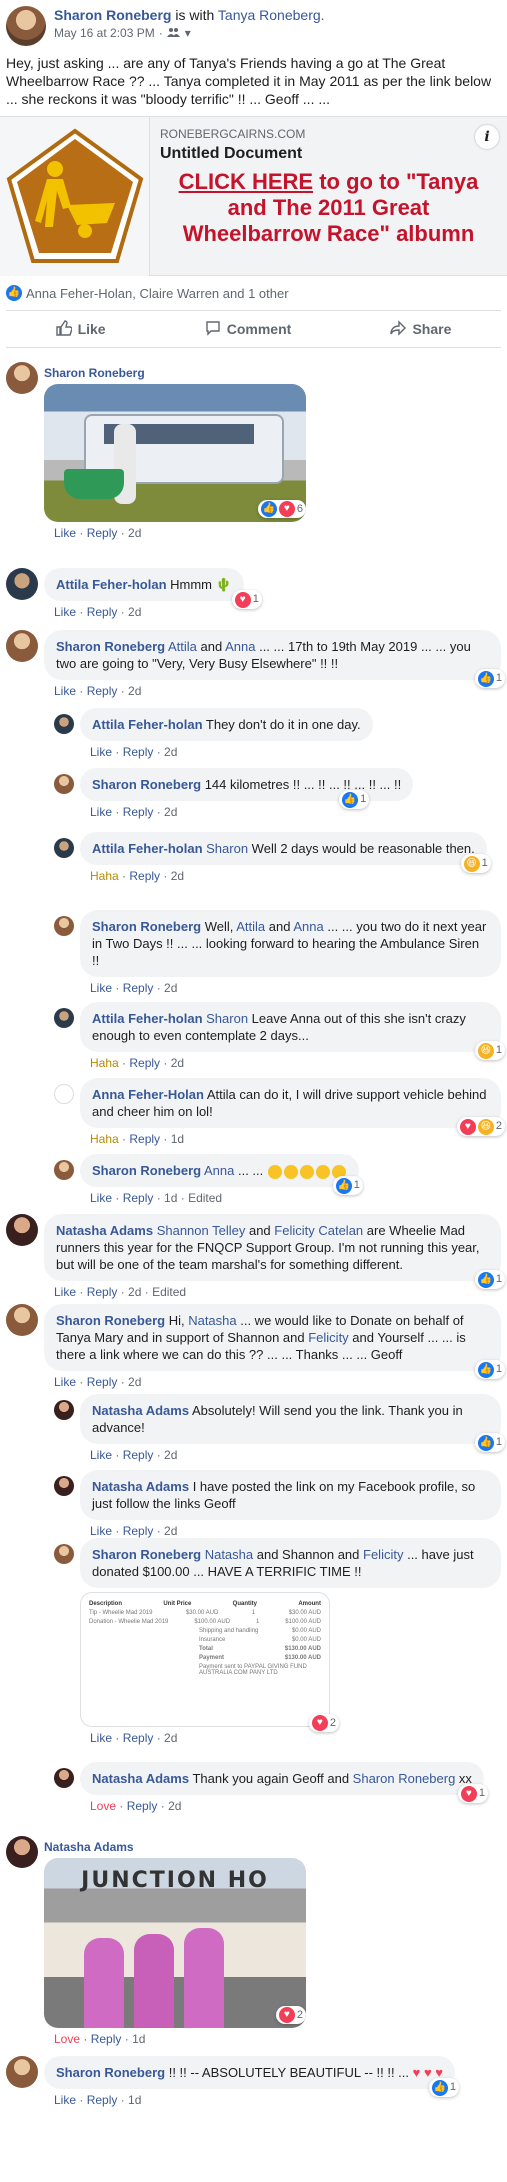  Describe the element at coordinates (290, 2015) in the screenshot. I see `reaction-badge: ♥ 2` at that location.